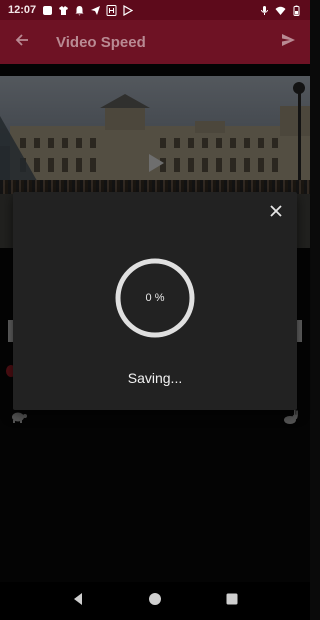 This screenshot has width=320, height=620. Describe the element at coordinates (79, 10) in the screenshot. I see `bell-icon` at that location.